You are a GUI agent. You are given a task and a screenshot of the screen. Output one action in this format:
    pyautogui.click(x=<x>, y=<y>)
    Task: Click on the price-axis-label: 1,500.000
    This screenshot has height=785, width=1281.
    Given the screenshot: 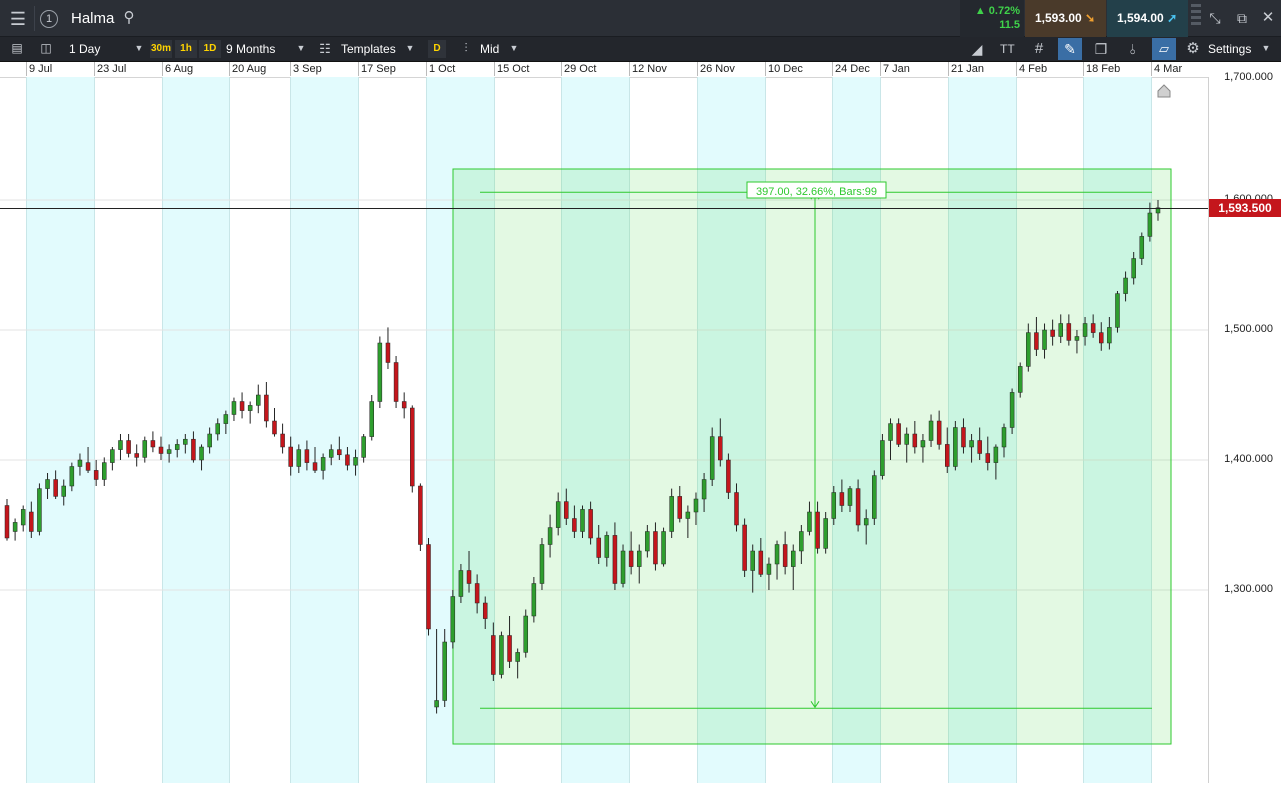 What is the action you would take?
    pyautogui.click(x=1248, y=329)
    